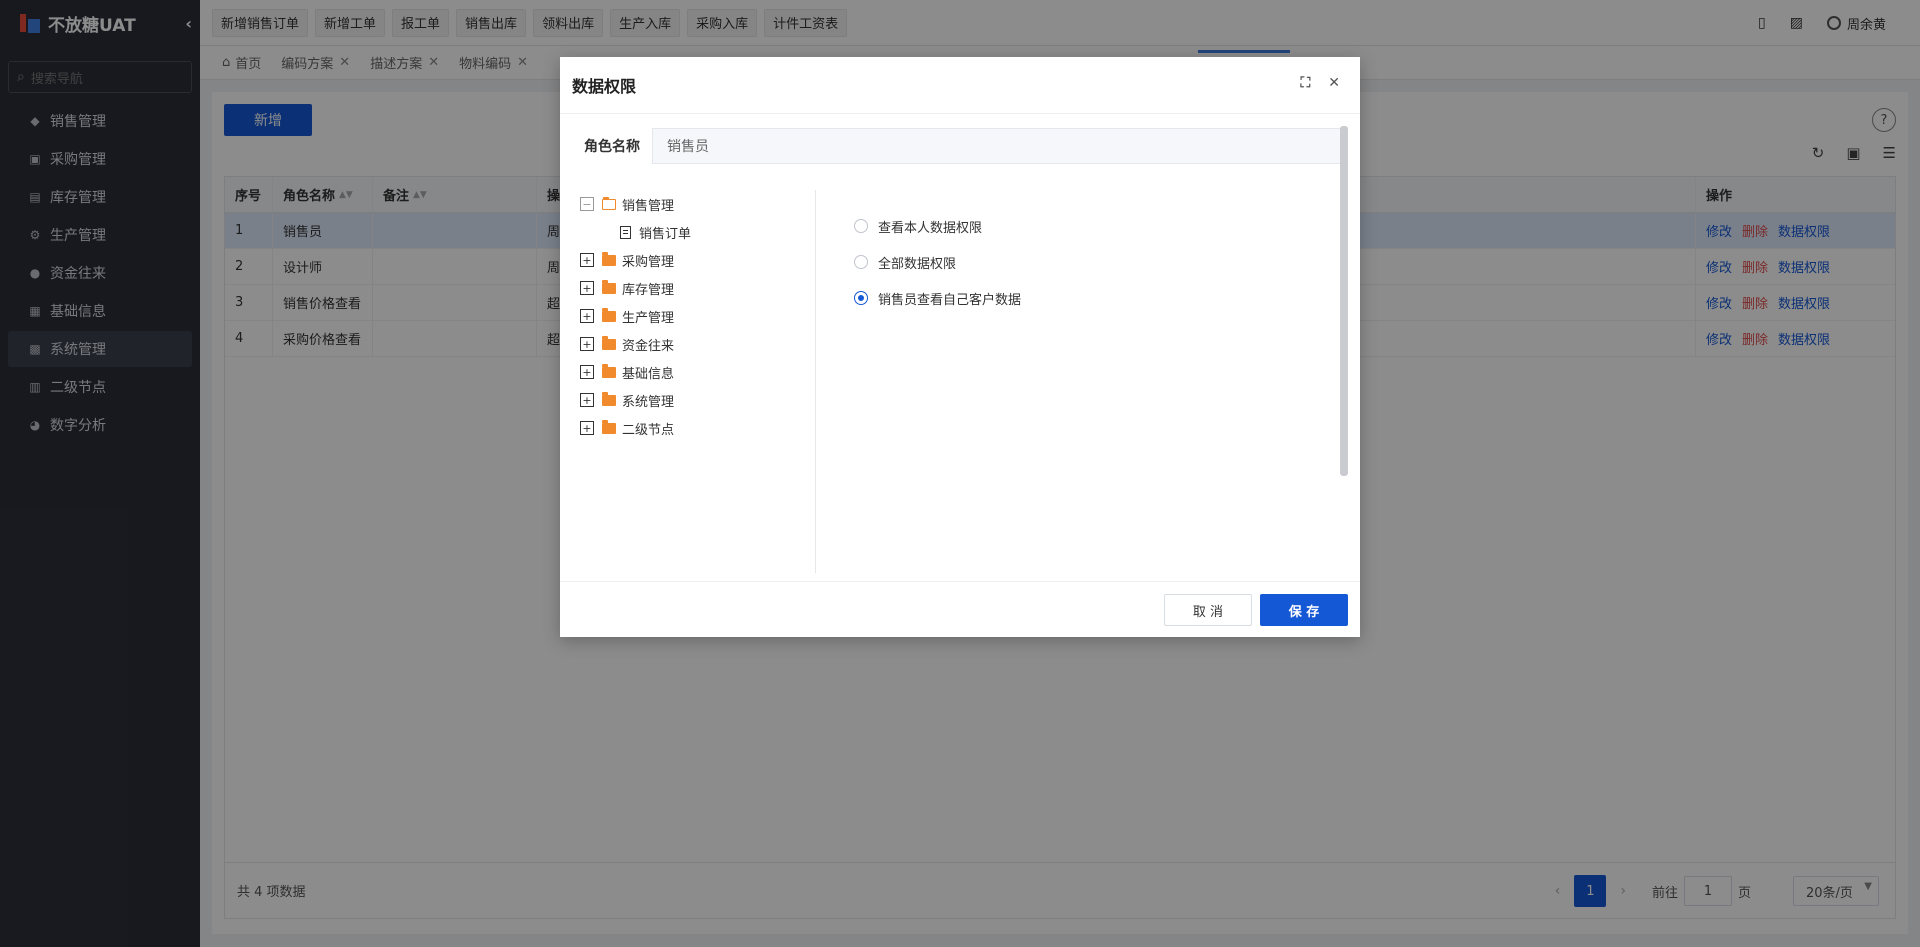  What do you see at coordinates (1305, 83) in the screenshot?
I see `fullscreen-icon: ⛶` at bounding box center [1305, 83].